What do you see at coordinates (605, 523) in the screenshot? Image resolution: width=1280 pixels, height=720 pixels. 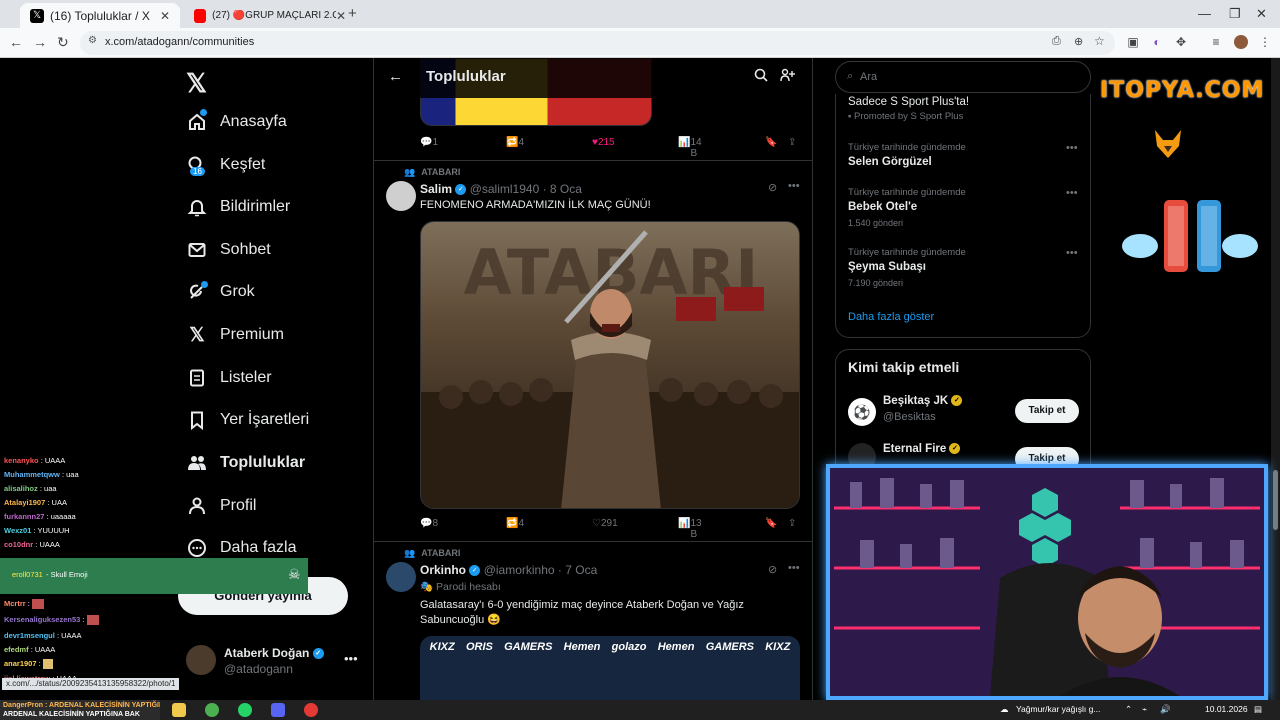 I see `like-button: ♡ 291` at bounding box center [605, 523].